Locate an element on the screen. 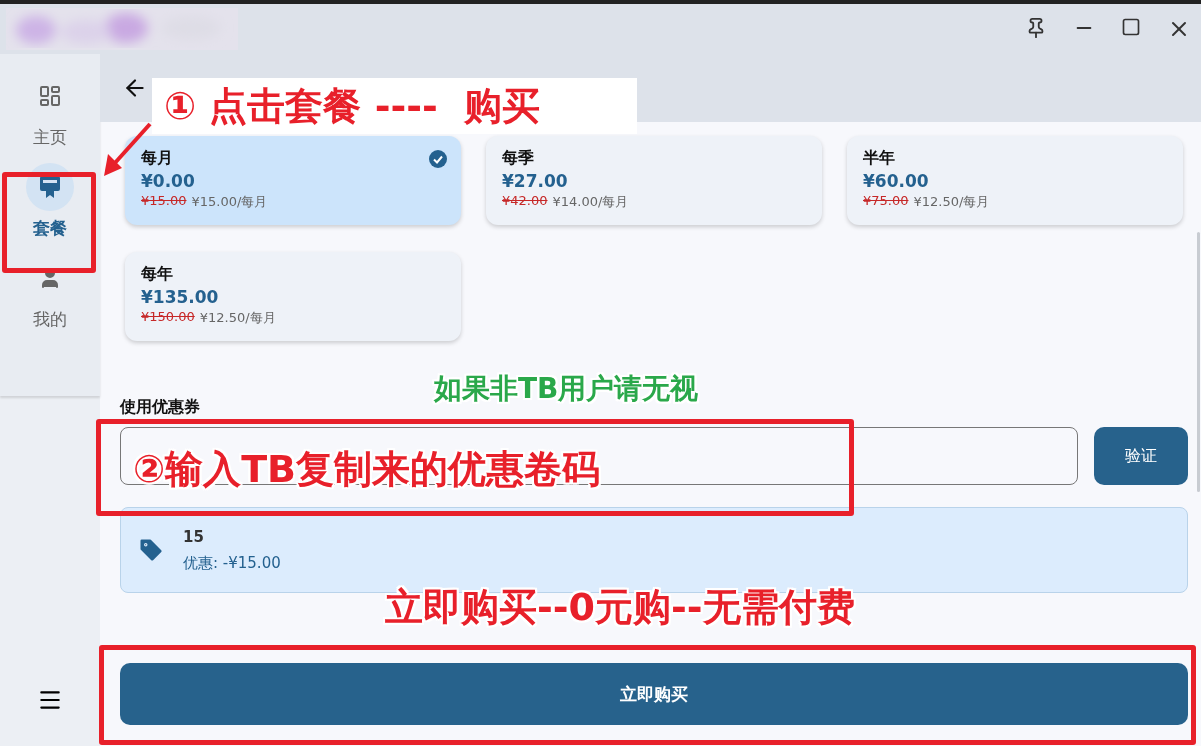 Image resolution: width=1201 pixels, height=746 pixels. maximize-icon is located at coordinates (1131, 27).